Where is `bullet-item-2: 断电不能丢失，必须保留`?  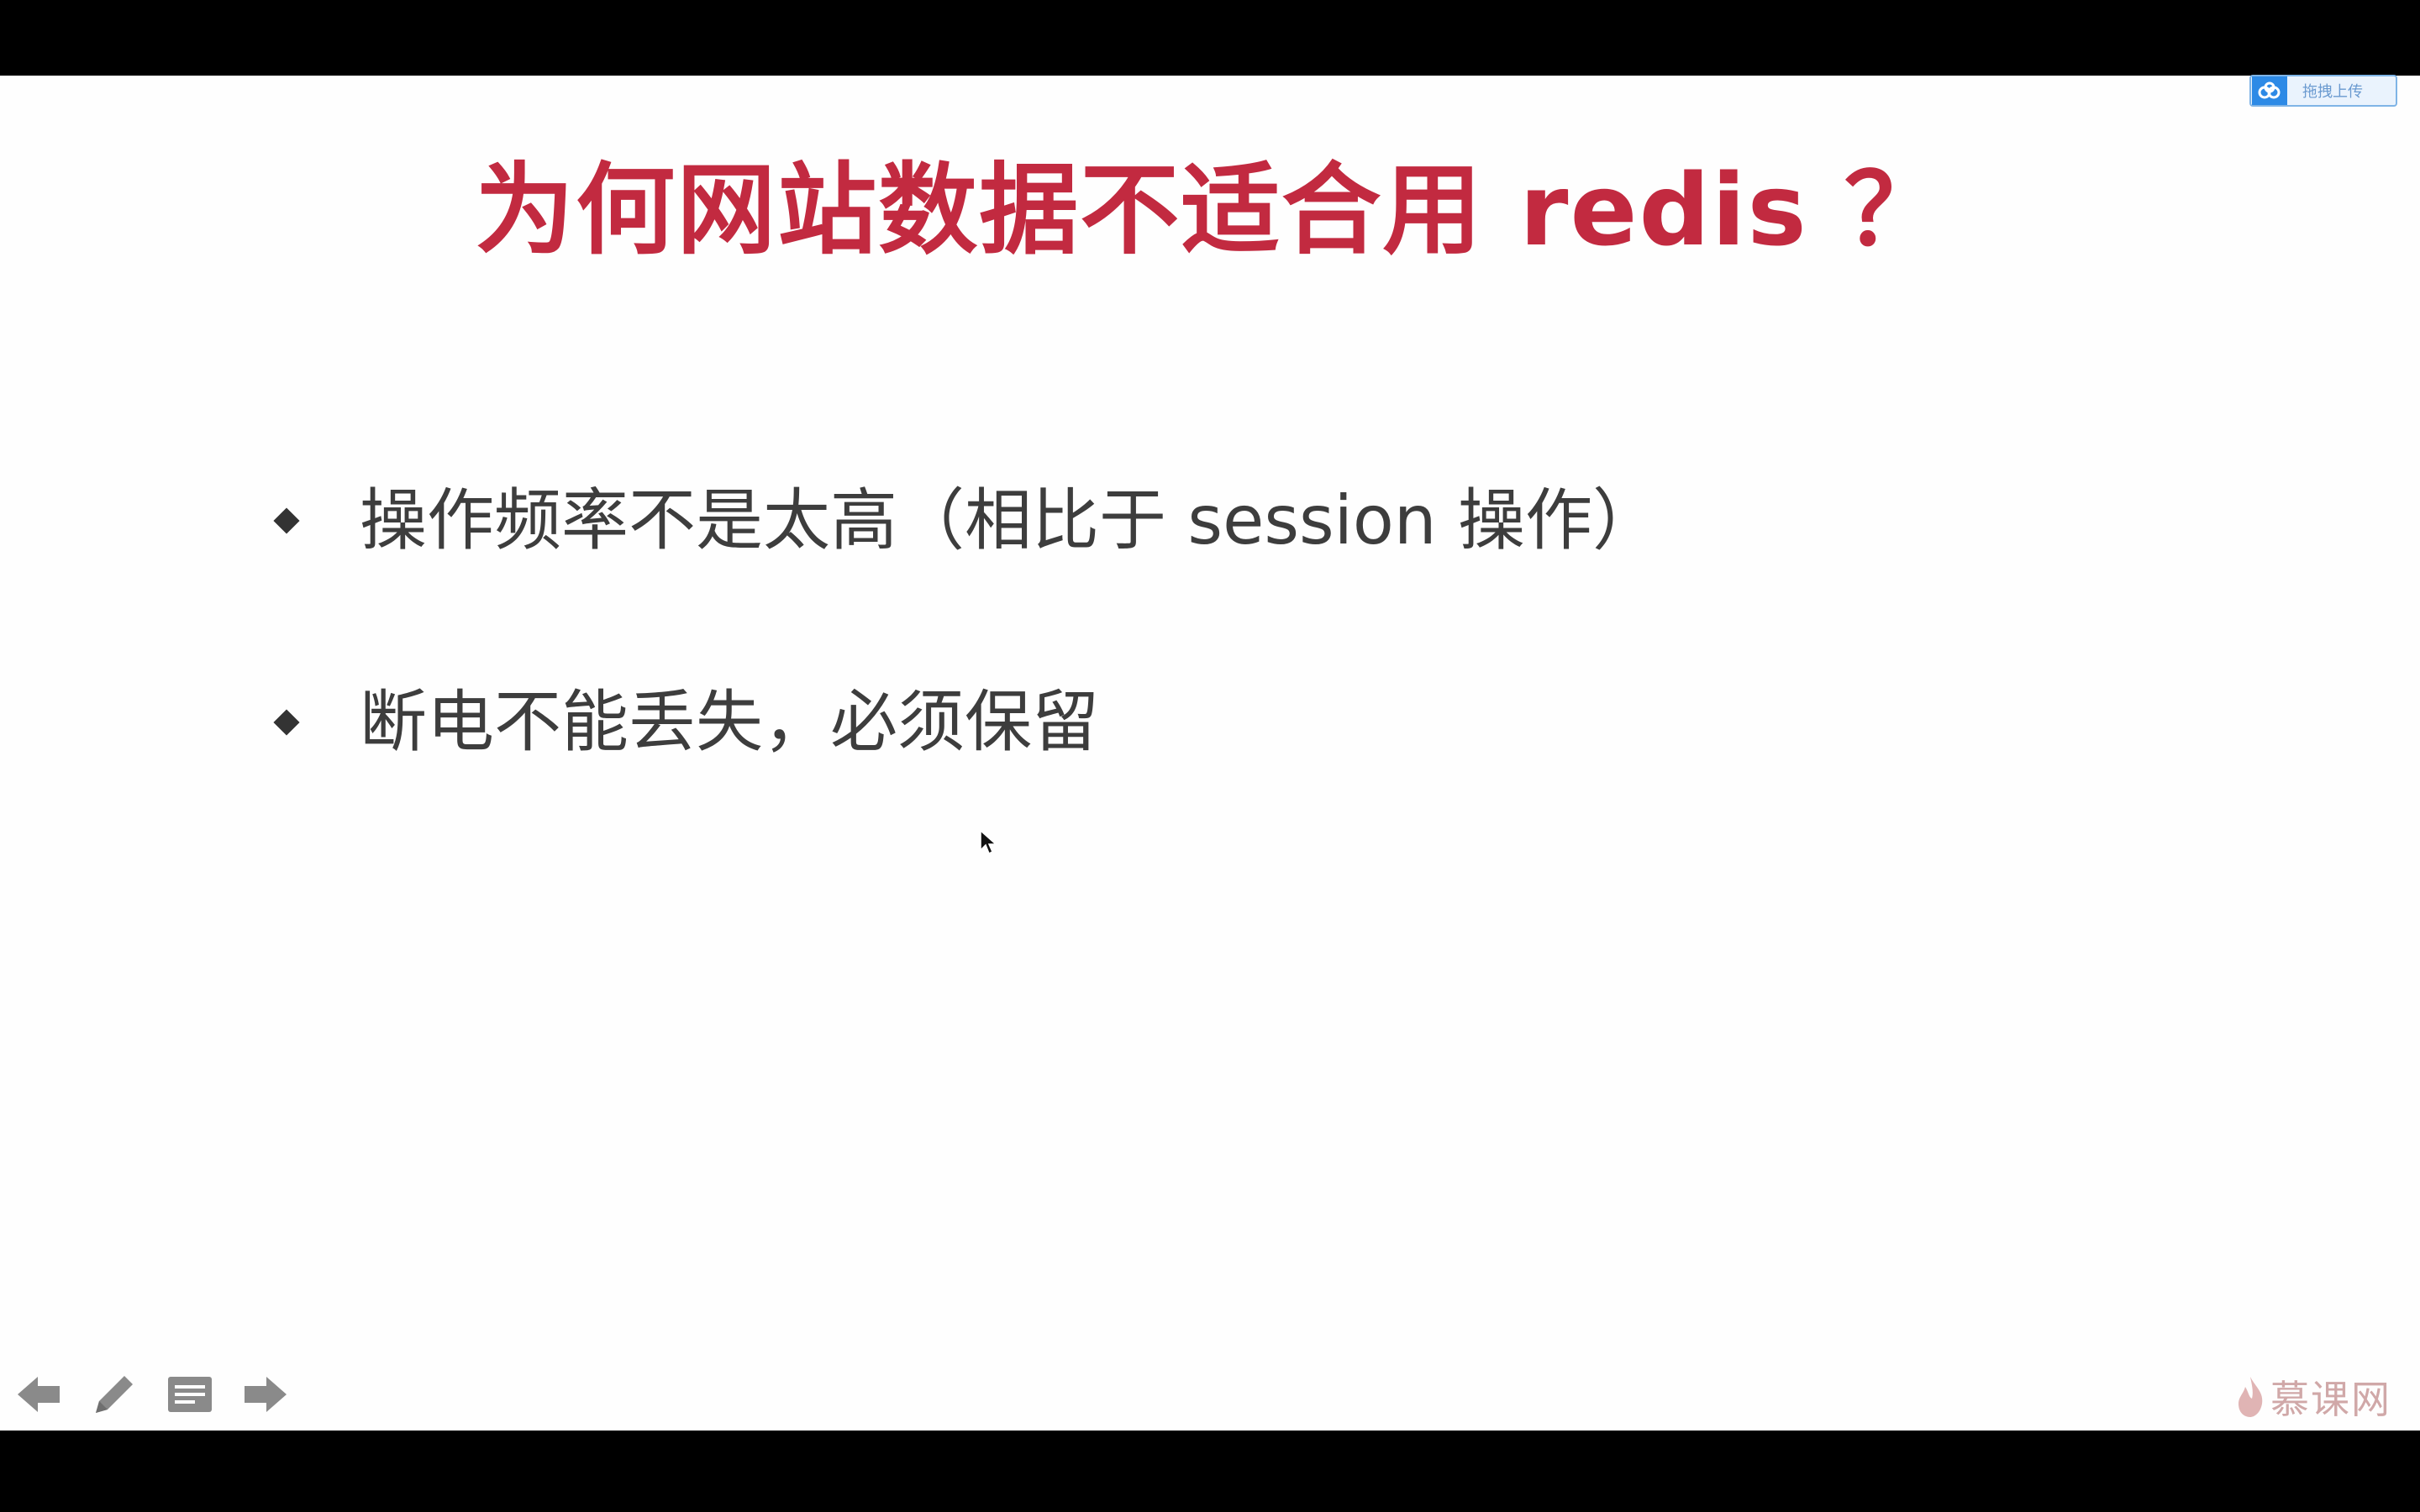
bullet-item-2: 断电不能丢失，必须保留 is located at coordinates (686, 722).